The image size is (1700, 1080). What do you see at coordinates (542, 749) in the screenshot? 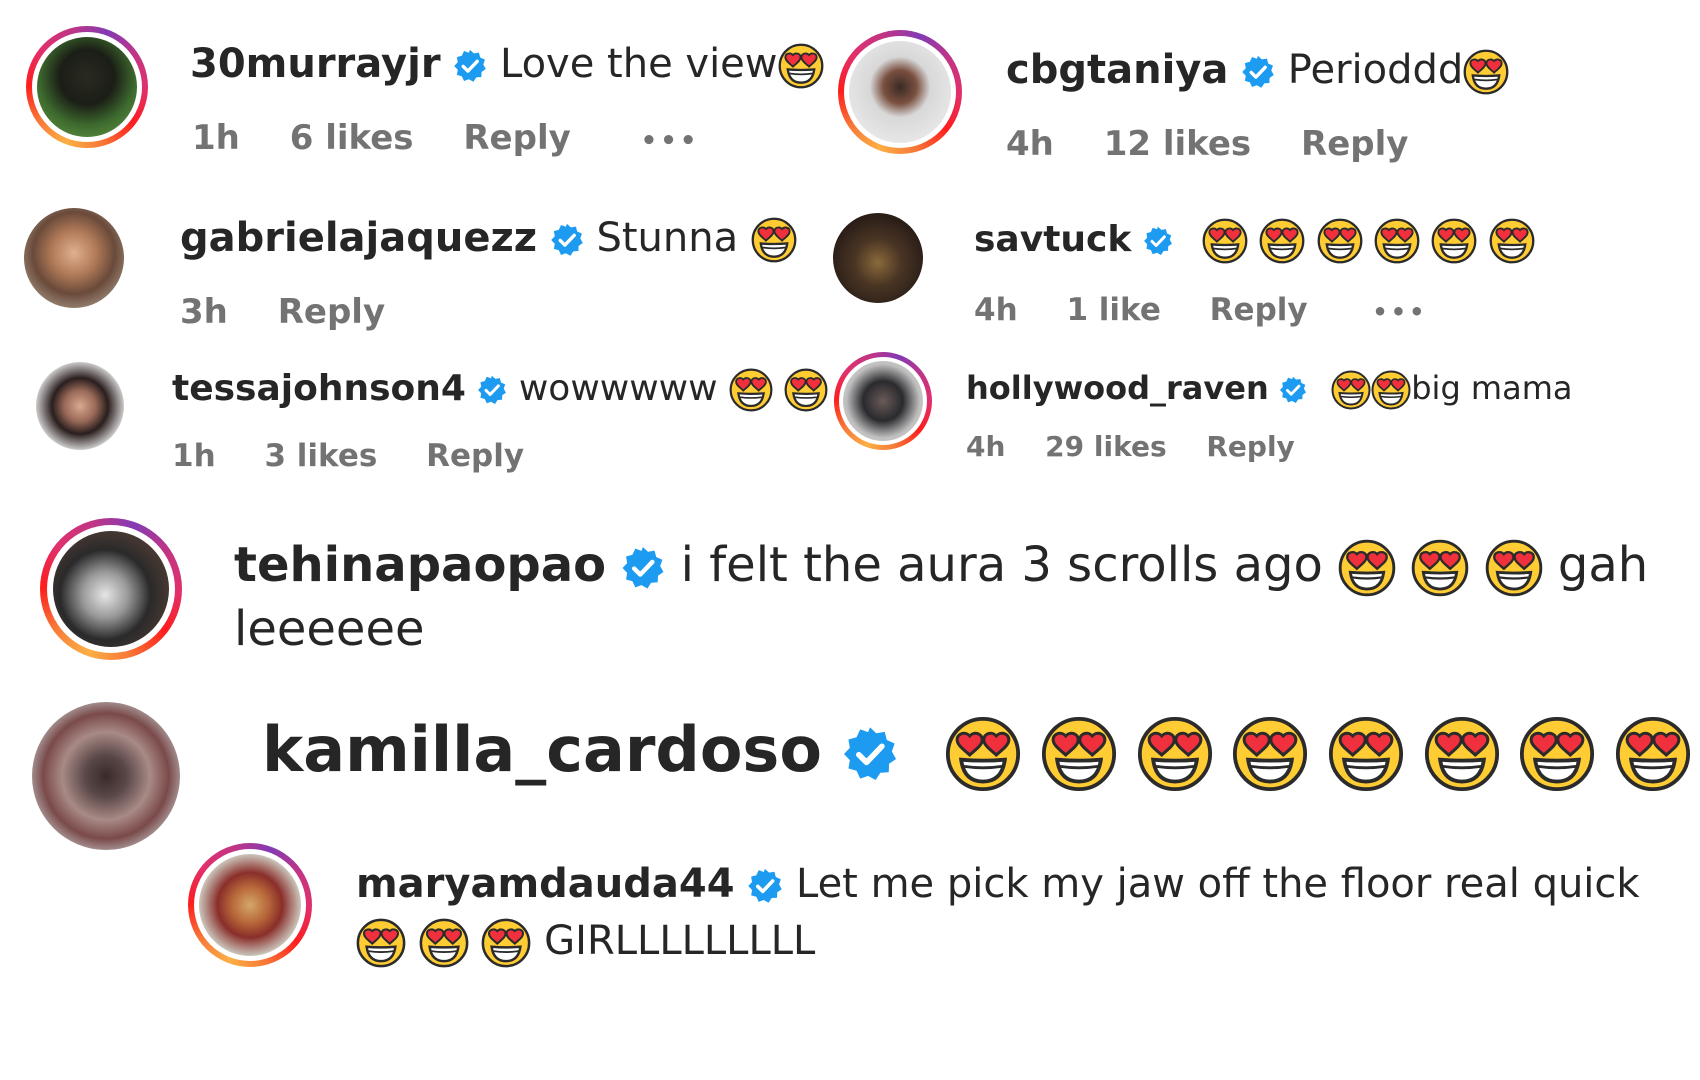
I see `username: kamilla_cardoso` at bounding box center [542, 749].